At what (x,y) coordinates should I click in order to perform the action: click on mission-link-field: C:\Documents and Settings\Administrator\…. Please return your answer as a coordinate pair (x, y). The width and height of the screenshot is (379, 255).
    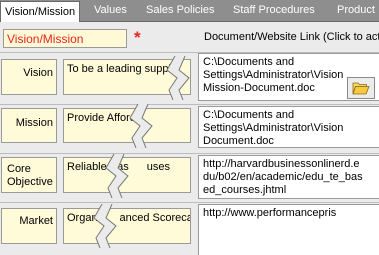
    Looking at the image, I should click on (288, 127).